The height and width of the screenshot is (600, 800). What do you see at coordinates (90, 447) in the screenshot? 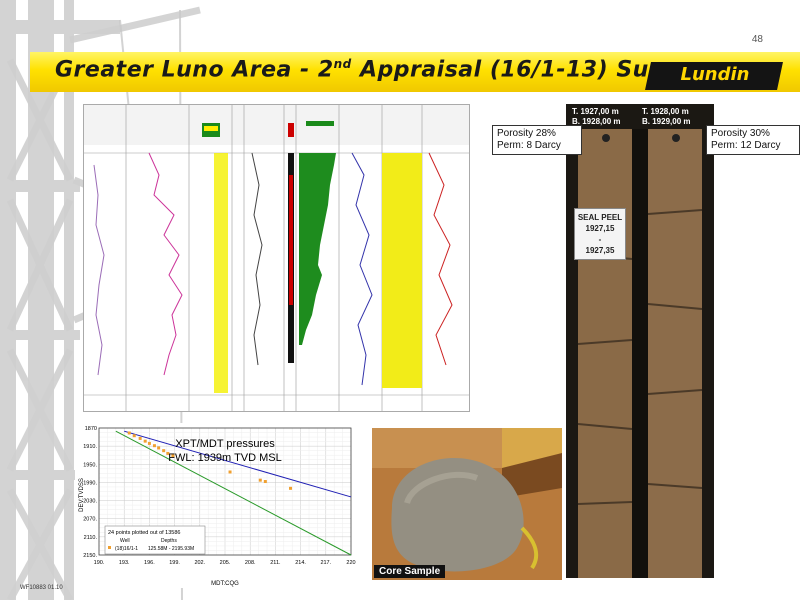
I see `y-tick-label: 1910.` at bounding box center [90, 447].